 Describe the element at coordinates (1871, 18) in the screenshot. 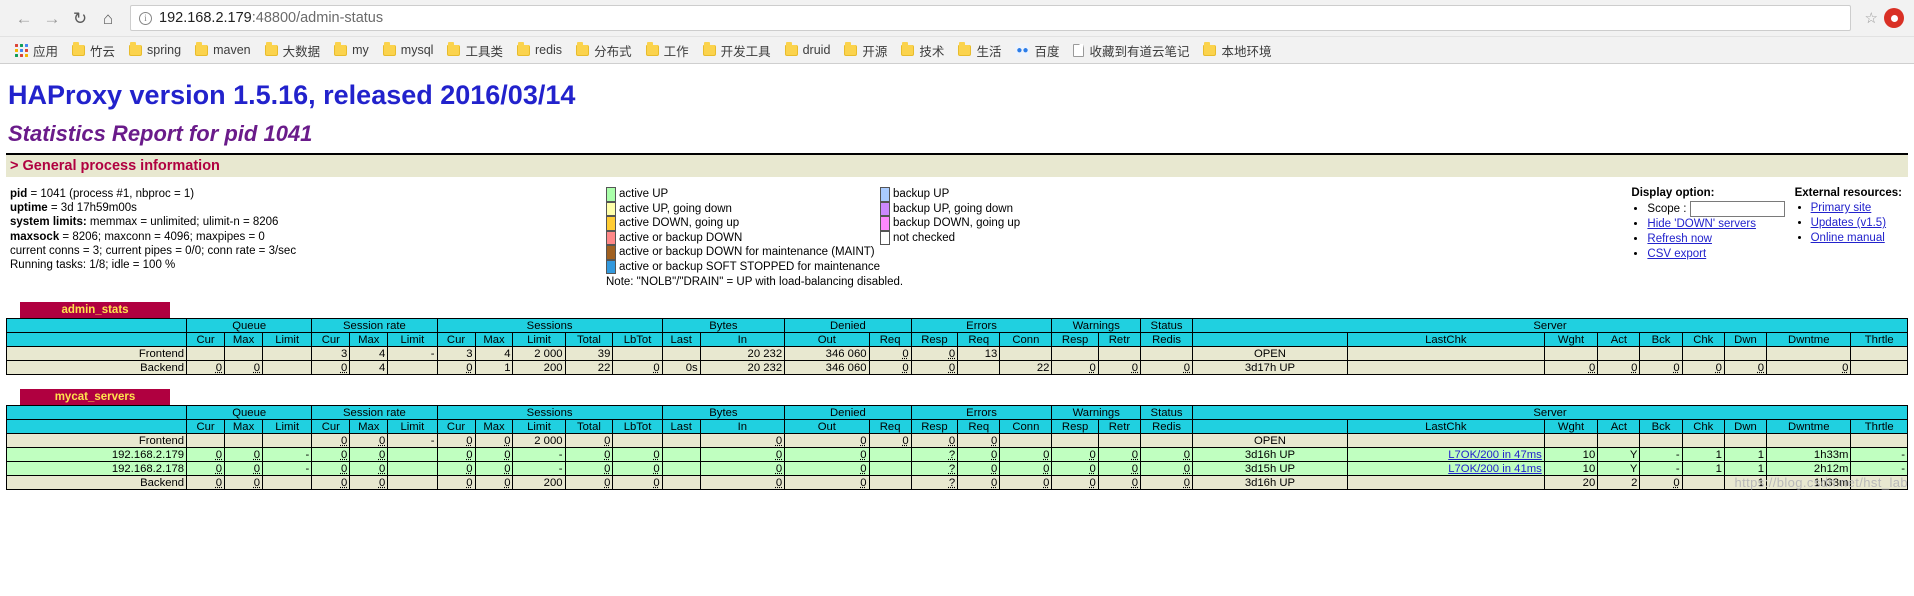

I see `bookmark-star-icon: ☆` at that location.